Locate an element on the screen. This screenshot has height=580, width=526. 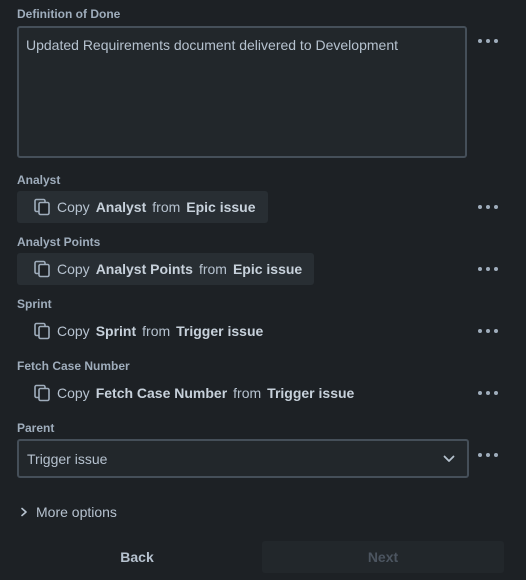
analyst-copy-prefix: Copy is located at coordinates (73, 207).